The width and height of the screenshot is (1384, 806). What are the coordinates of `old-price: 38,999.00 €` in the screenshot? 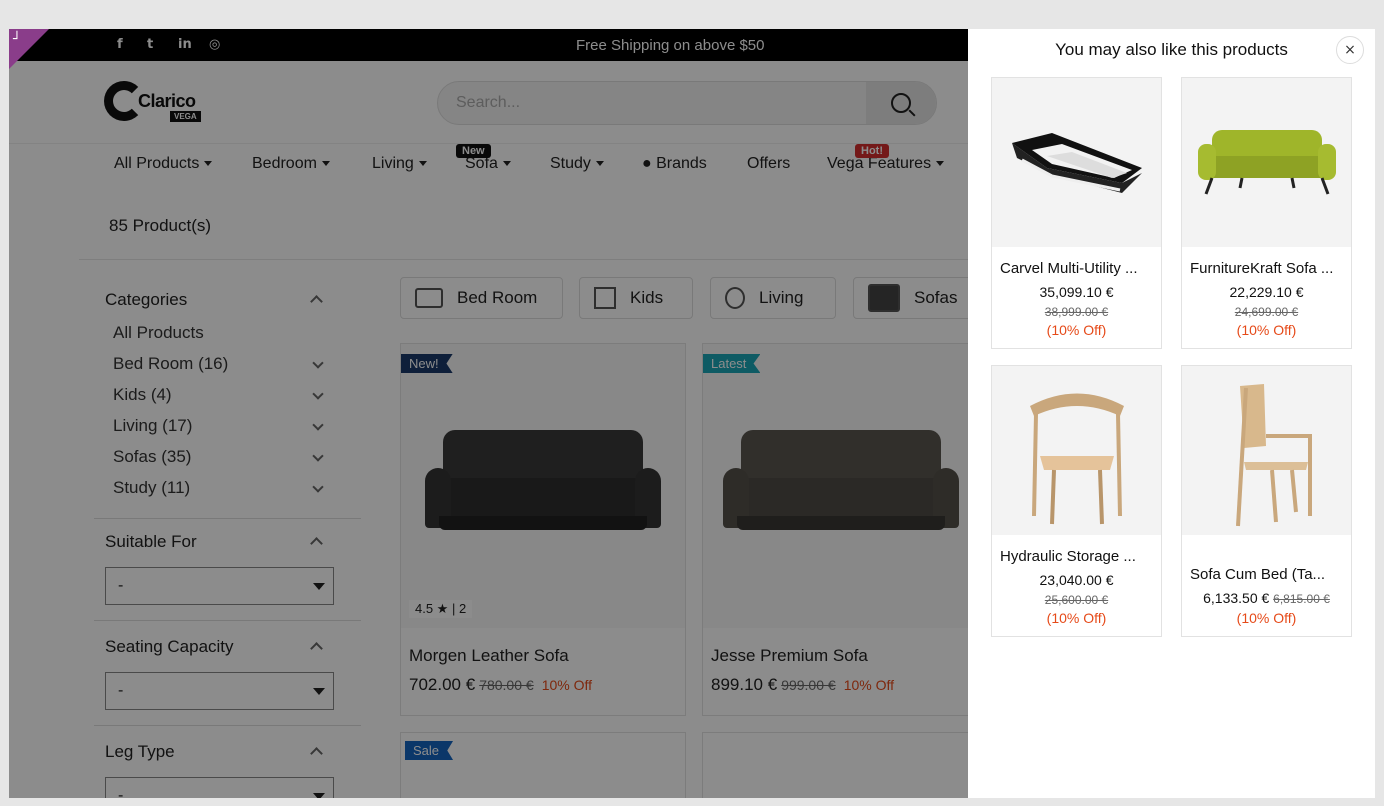 It's located at (1076, 312).